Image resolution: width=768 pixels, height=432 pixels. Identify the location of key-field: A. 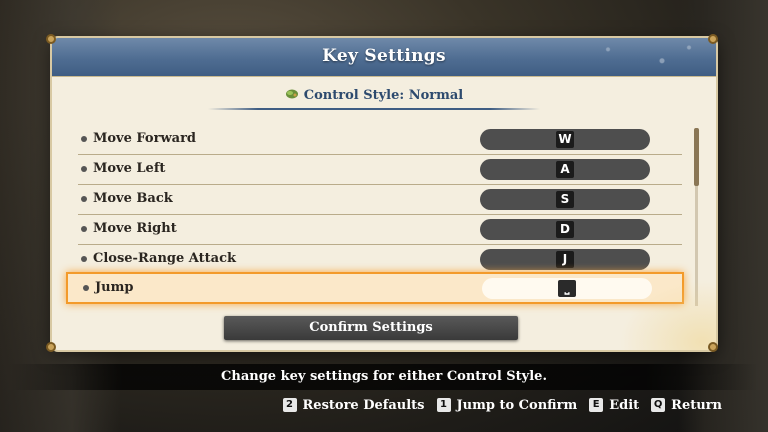
(565, 169).